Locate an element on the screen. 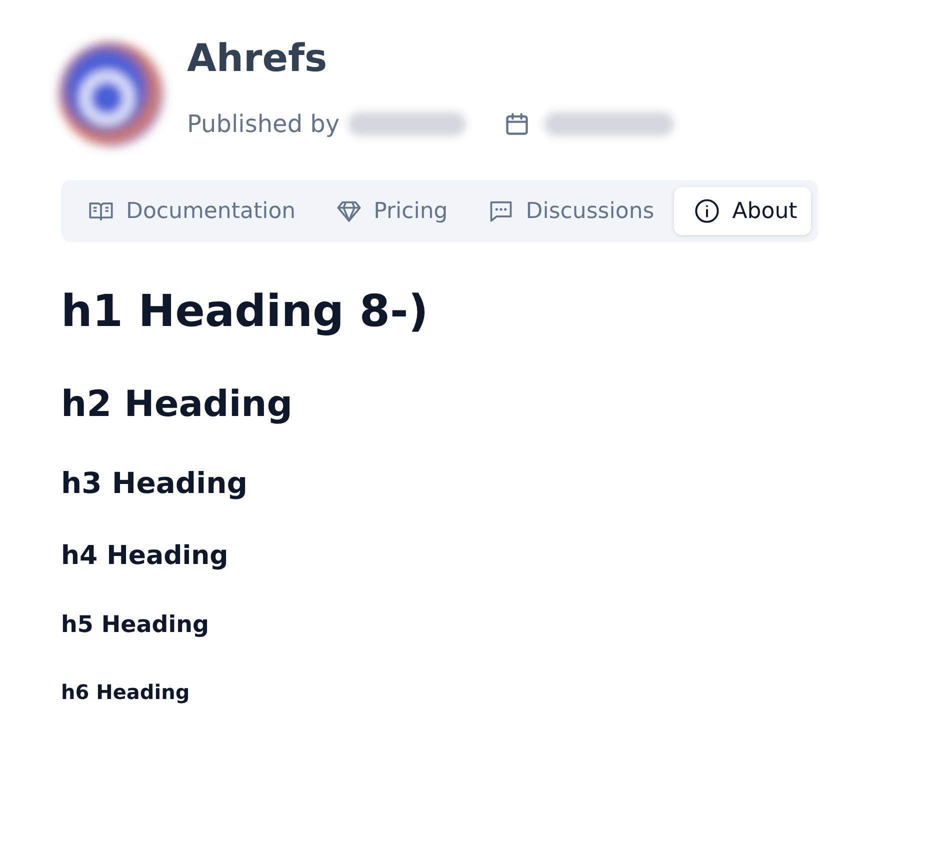 The image size is (932, 868). tab: Discussions is located at coordinates (568, 211).